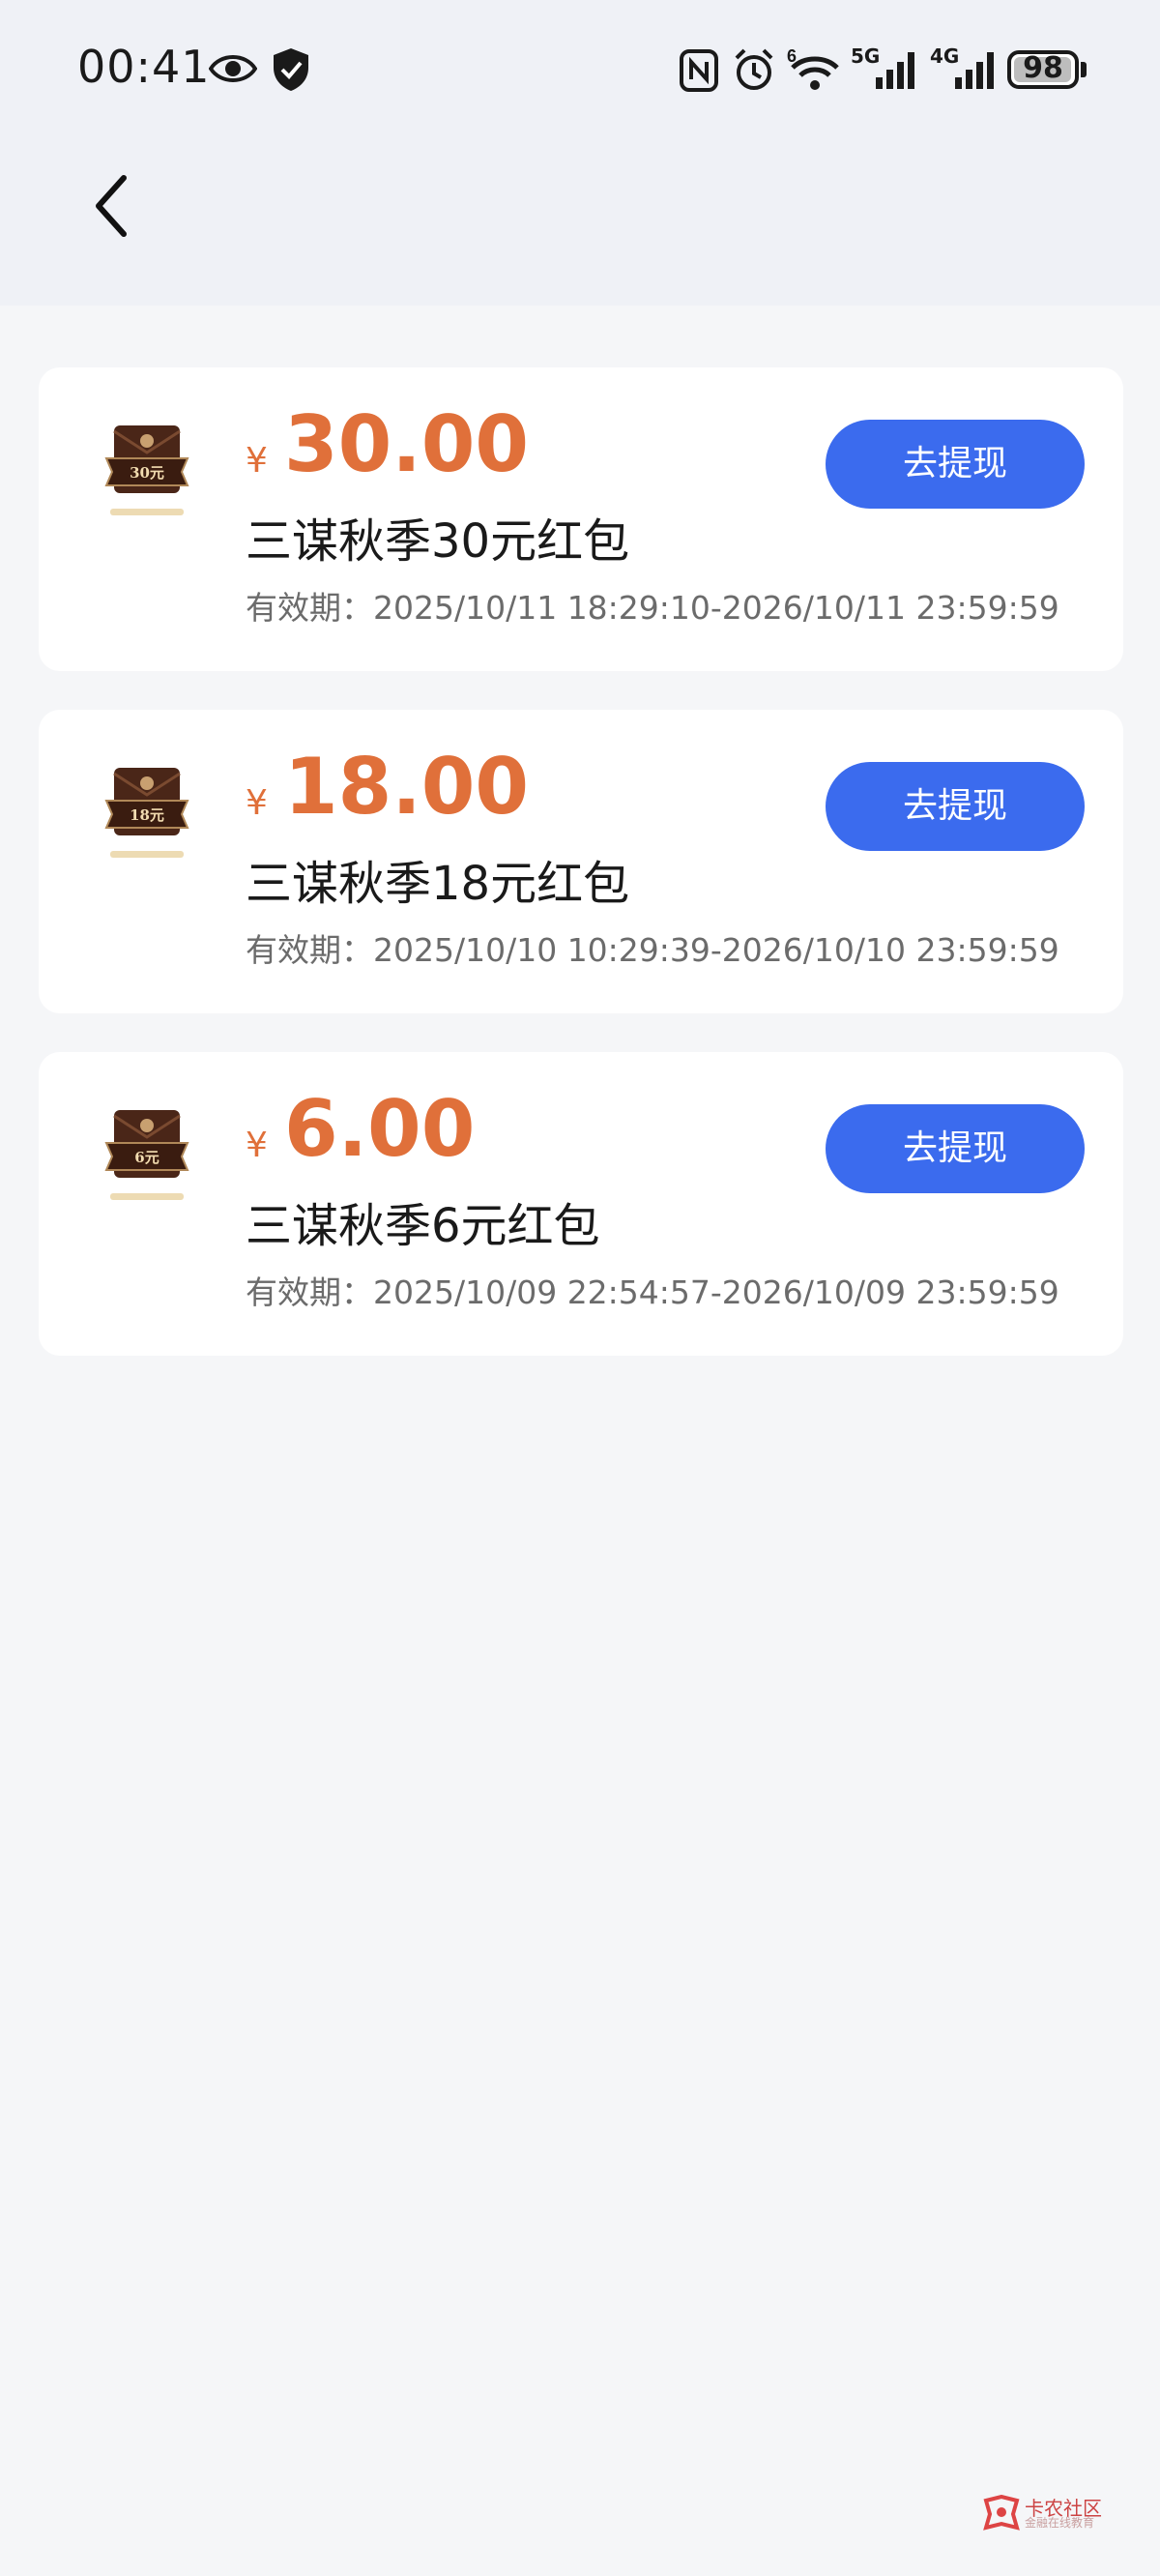 Image resolution: width=1160 pixels, height=2576 pixels. Describe the element at coordinates (438, 541) in the screenshot. I see `coupon-title: 三谋秋季30元红包` at that location.